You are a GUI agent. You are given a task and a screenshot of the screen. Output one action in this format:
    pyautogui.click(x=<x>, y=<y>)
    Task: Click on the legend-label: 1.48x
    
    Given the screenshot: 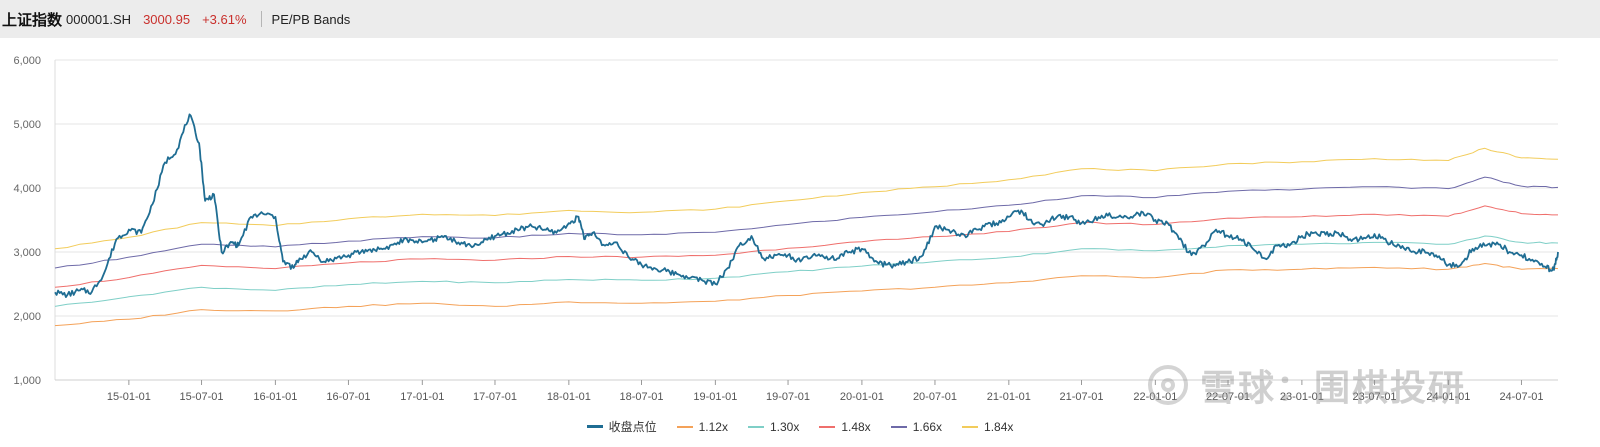 What is the action you would take?
    pyautogui.click(x=856, y=426)
    